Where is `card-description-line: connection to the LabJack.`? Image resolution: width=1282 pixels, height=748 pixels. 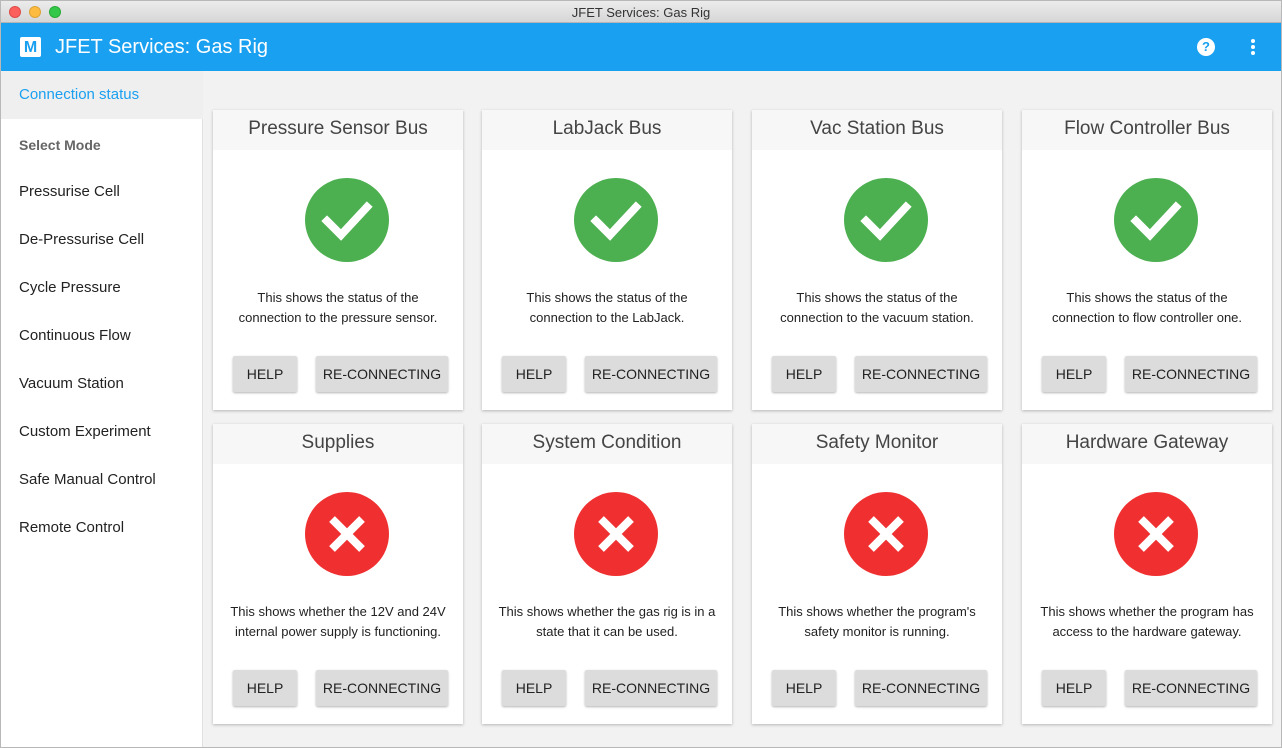
card-description-line: connection to the LabJack. is located at coordinates (607, 317).